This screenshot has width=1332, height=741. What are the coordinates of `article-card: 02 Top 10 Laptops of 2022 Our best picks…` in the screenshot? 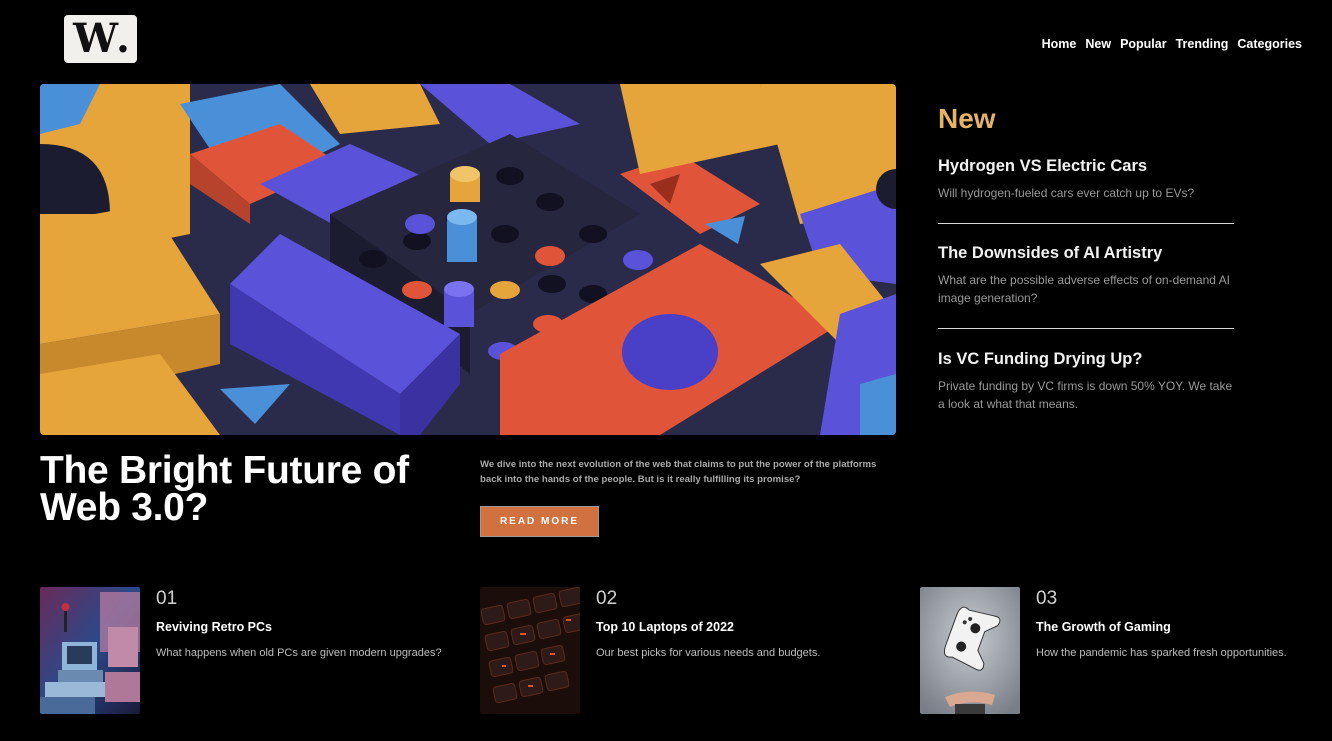 It's located at (690, 650).